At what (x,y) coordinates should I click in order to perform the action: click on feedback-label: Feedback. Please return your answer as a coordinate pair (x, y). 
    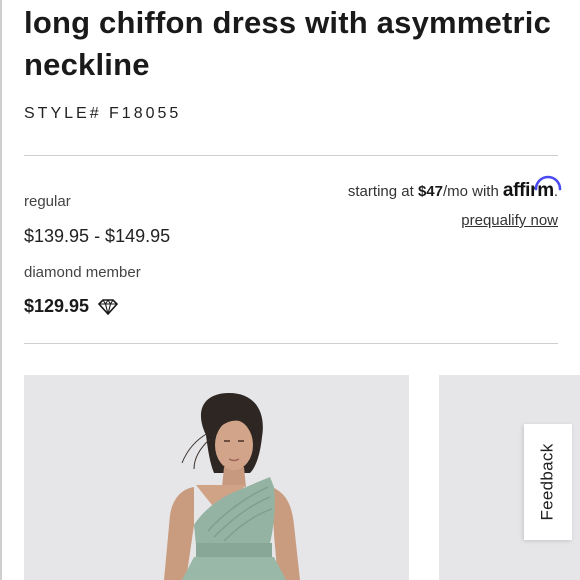
    Looking at the image, I should click on (547, 482).